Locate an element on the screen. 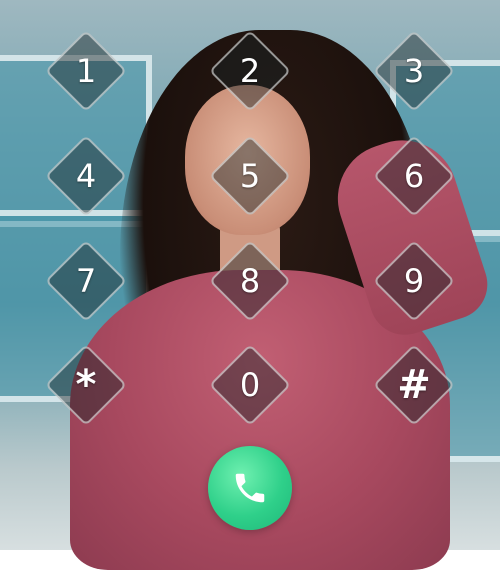 Image resolution: width=500 pixels, height=570 pixels. phone-icon is located at coordinates (250, 488).